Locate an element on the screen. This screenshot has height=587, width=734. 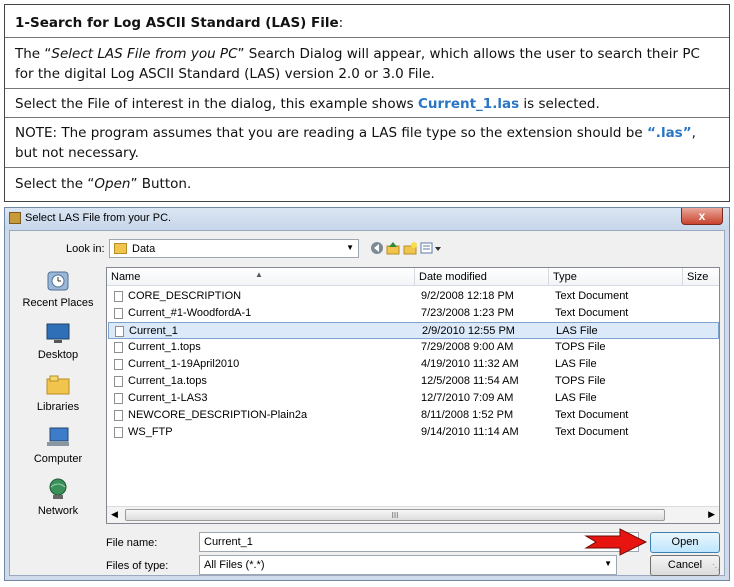
network-icon is located at coordinates (58, 488).